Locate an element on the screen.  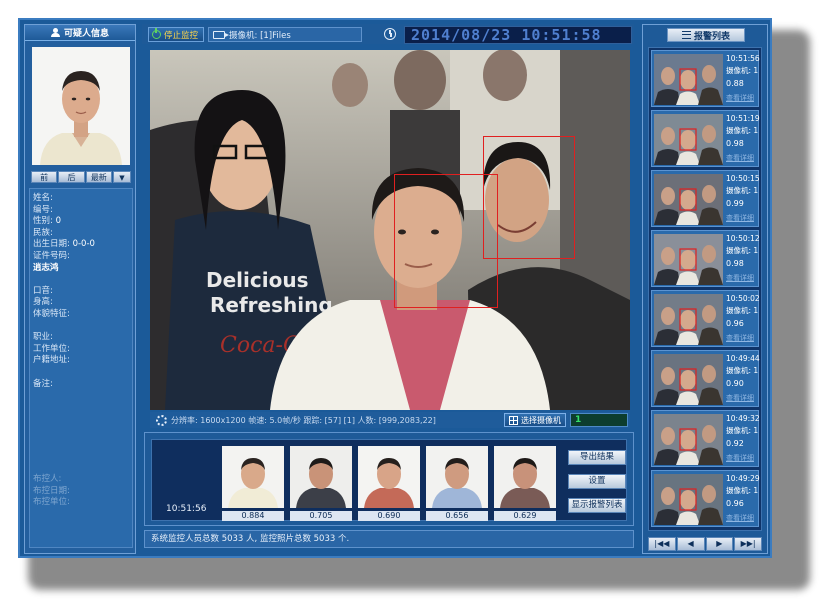
alarm-item: 10:51:56 摄像机: 1 0.88 查看详细 is located at coordinates (705, 78).